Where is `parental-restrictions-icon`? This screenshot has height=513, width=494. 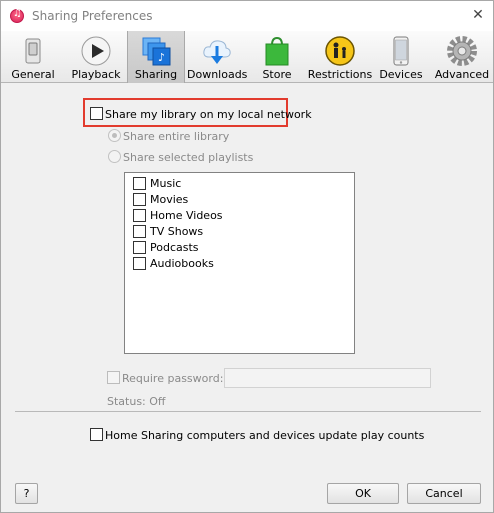 parental-restrictions-icon is located at coordinates (340, 51).